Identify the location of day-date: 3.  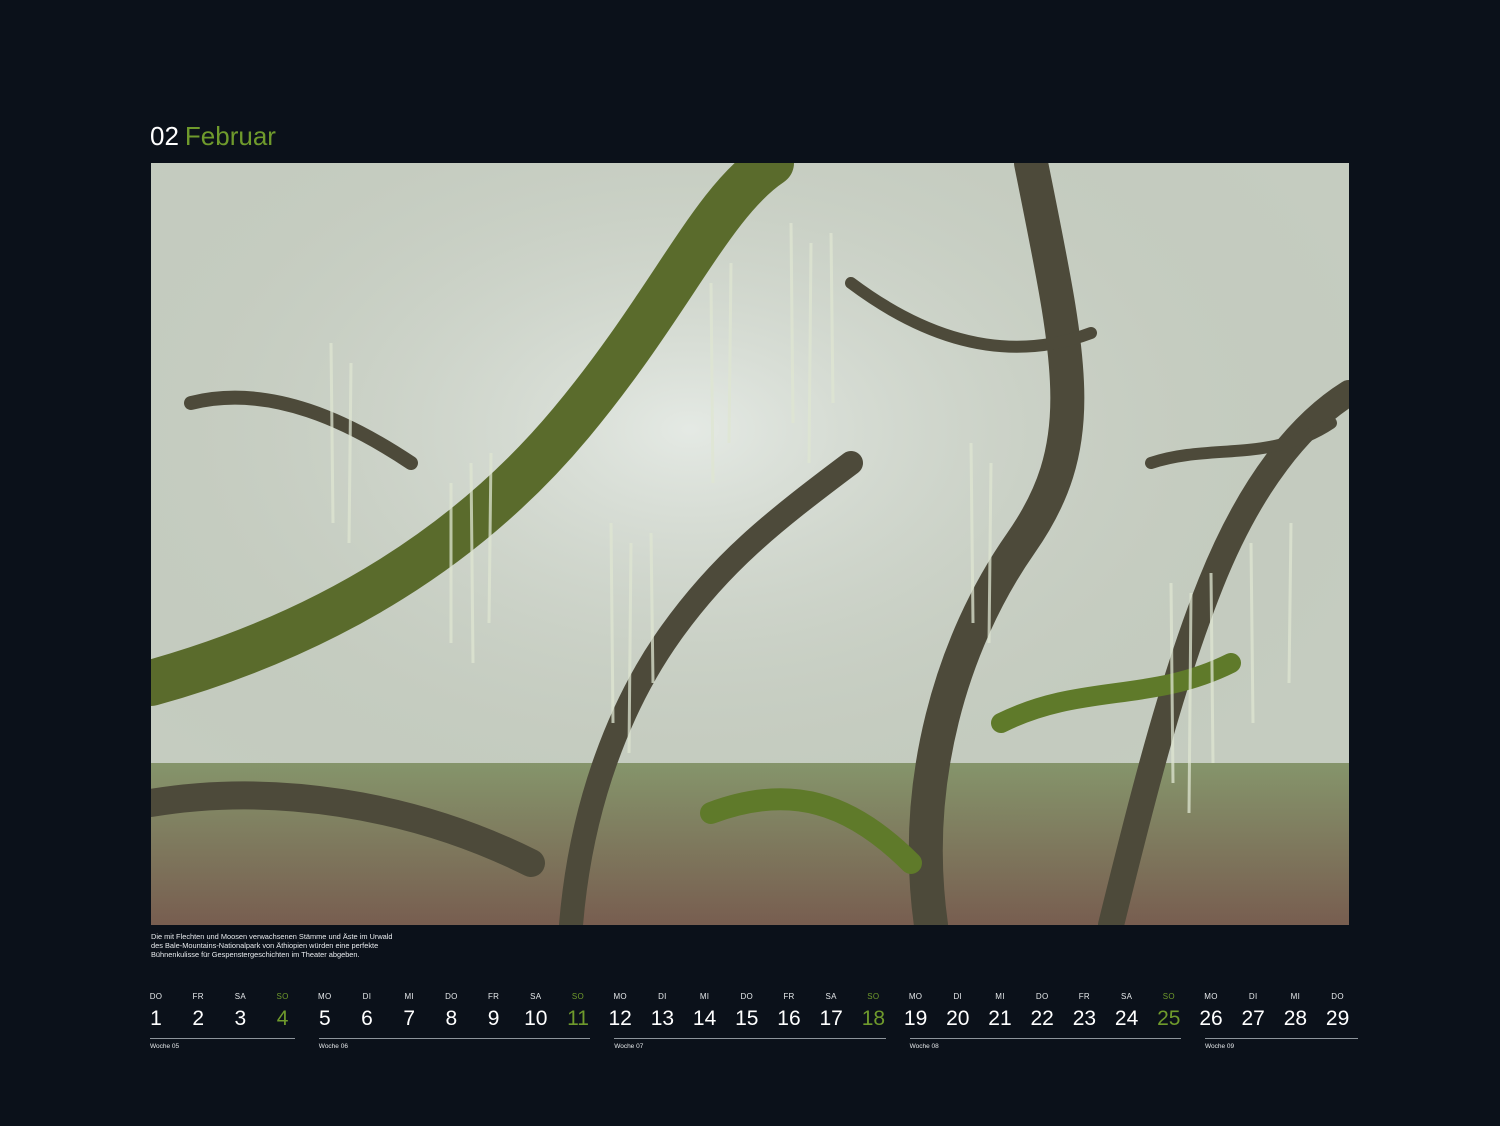
(240, 1018).